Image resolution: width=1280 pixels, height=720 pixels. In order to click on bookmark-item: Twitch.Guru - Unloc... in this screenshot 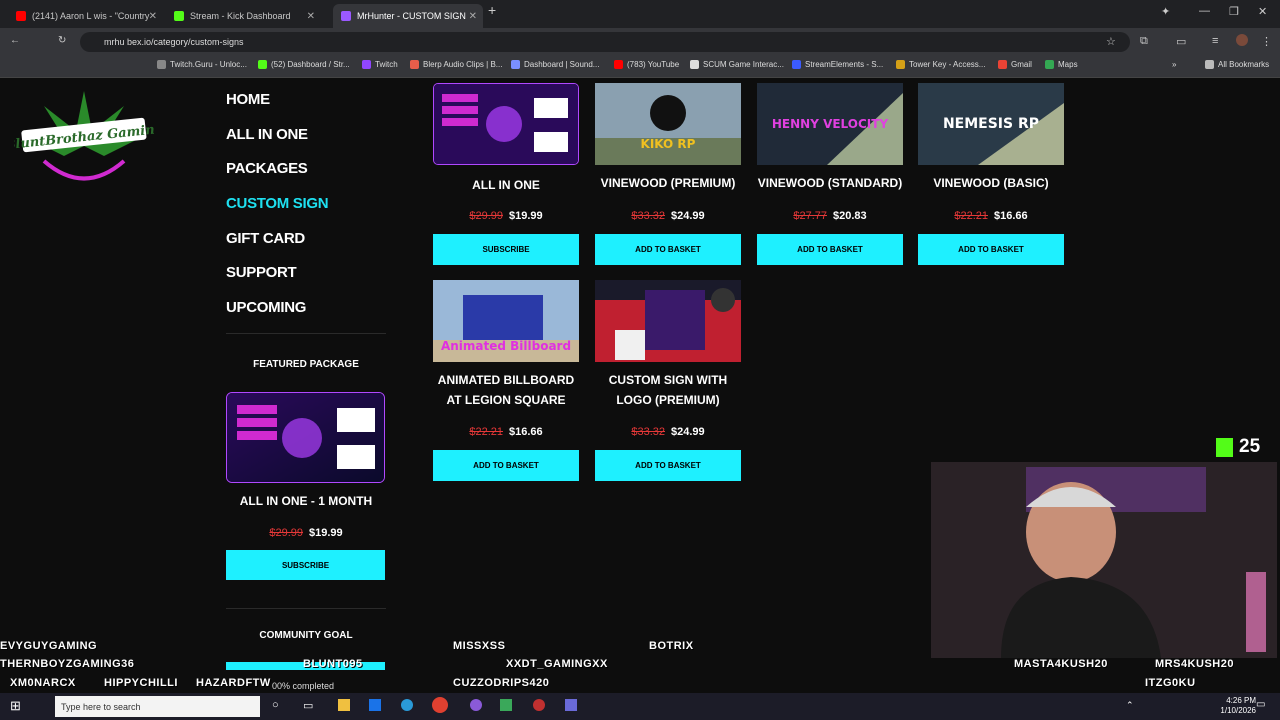, I will do `click(202, 64)`.